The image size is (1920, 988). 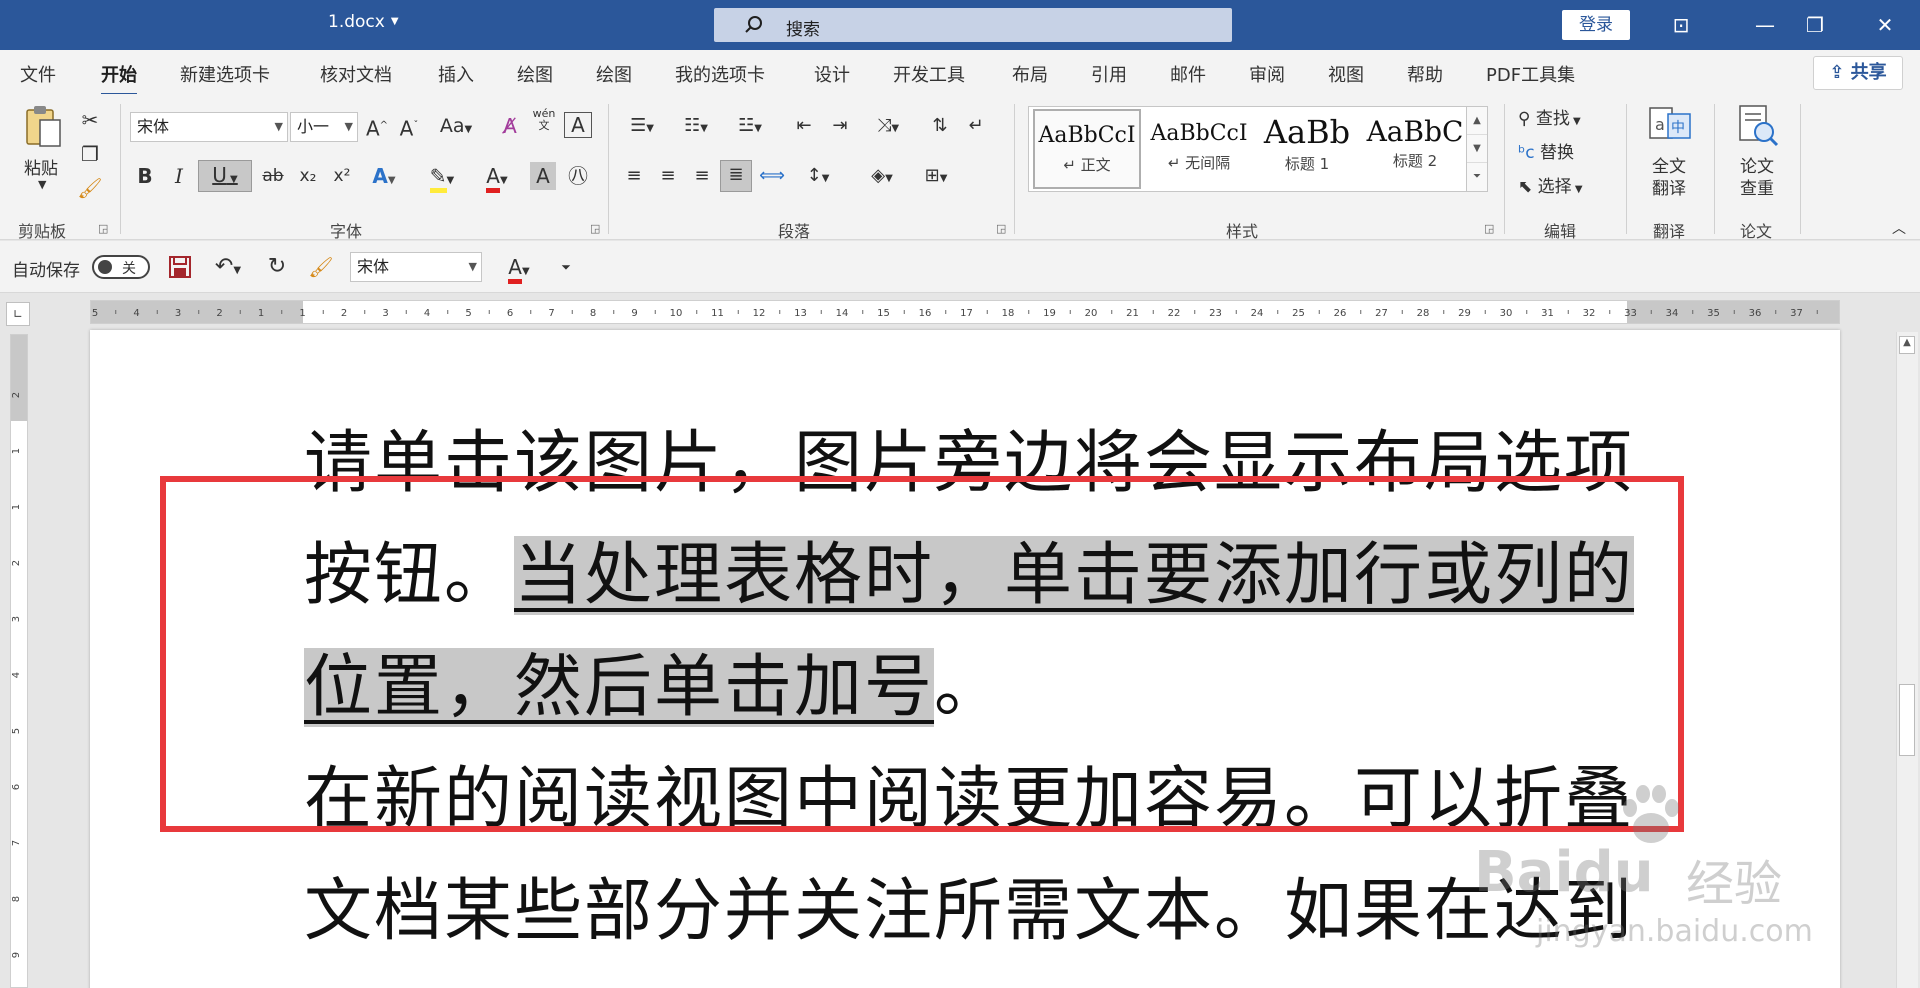 What do you see at coordinates (1477, 121) in the screenshot?
I see `styles-scroll-up-icon: ▲` at bounding box center [1477, 121].